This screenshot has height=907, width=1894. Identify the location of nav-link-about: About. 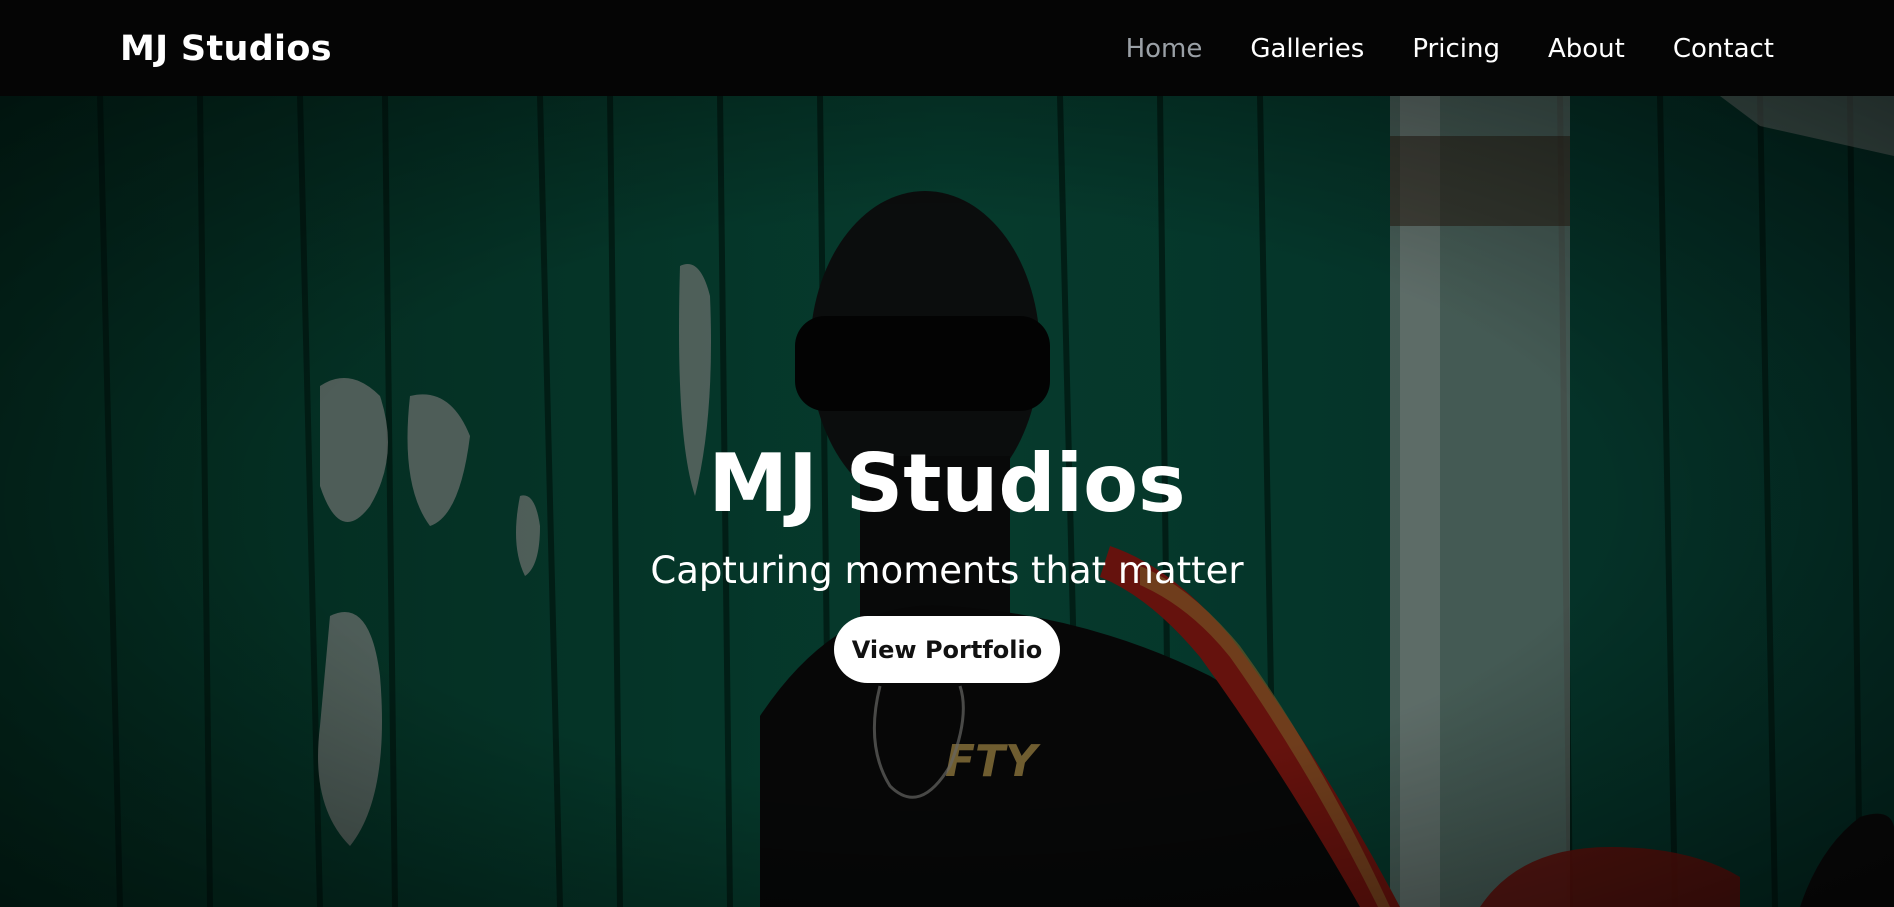
(1586, 49).